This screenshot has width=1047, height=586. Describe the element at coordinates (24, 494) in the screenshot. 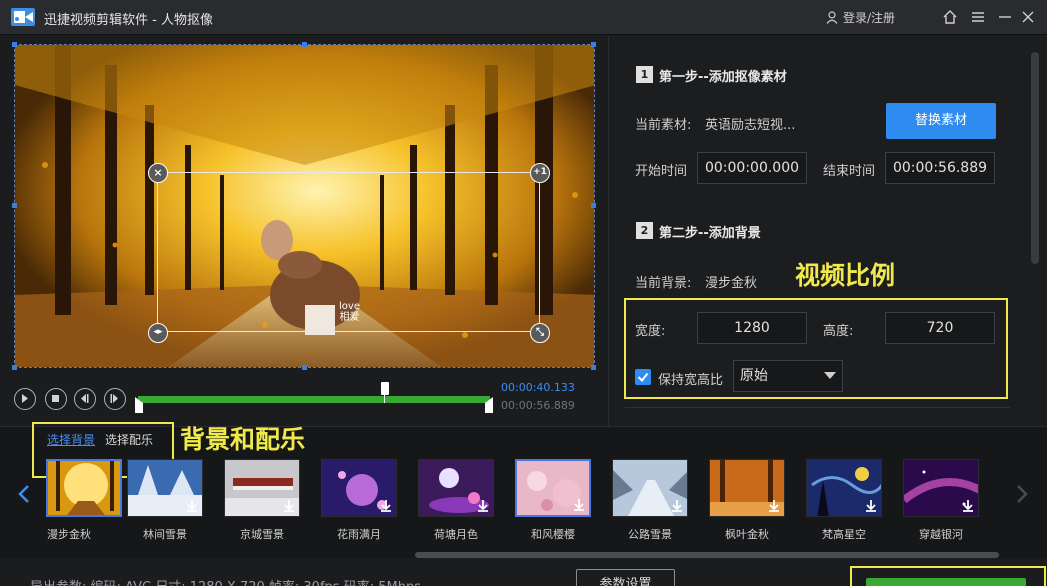

I see `scroll-left-icon` at that location.